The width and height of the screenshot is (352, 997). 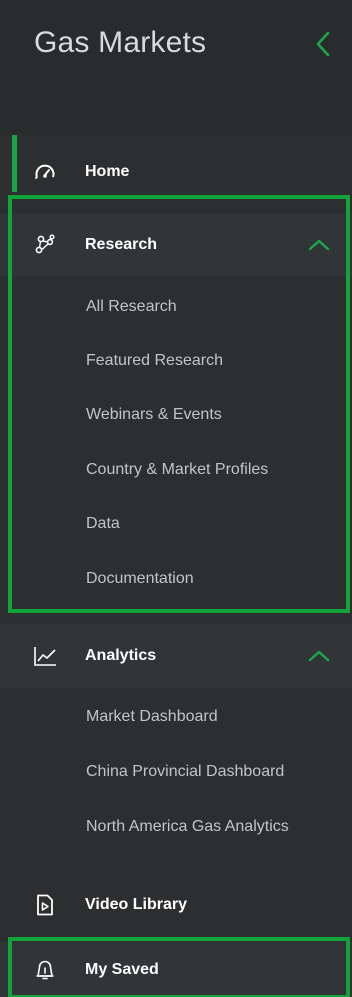 I want to click on collapse-sidebar-button, so click(x=323, y=44).